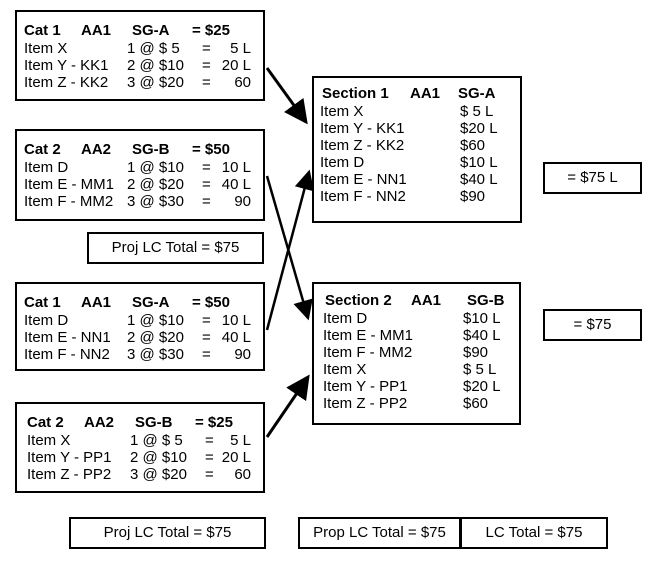 Image resolution: width=663 pixels, height=573 pixels. What do you see at coordinates (211, 149) in the screenshot?
I see `category-total: = $50` at bounding box center [211, 149].